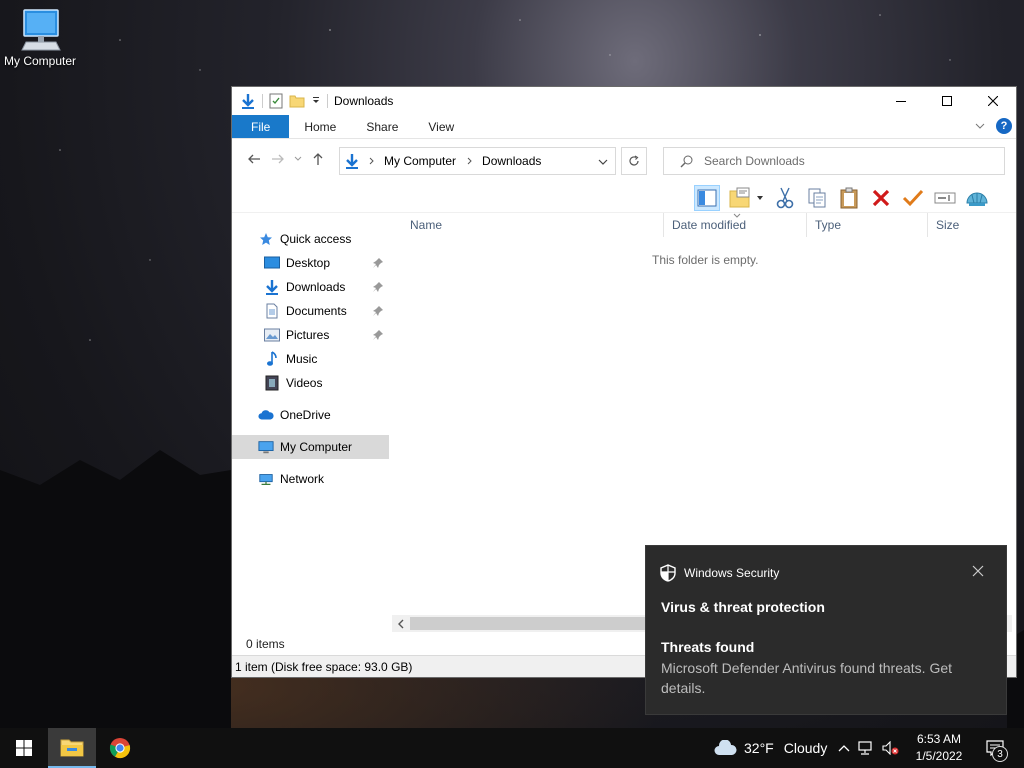  What do you see at coordinates (272, 311) in the screenshot?
I see `document-icon` at bounding box center [272, 311].